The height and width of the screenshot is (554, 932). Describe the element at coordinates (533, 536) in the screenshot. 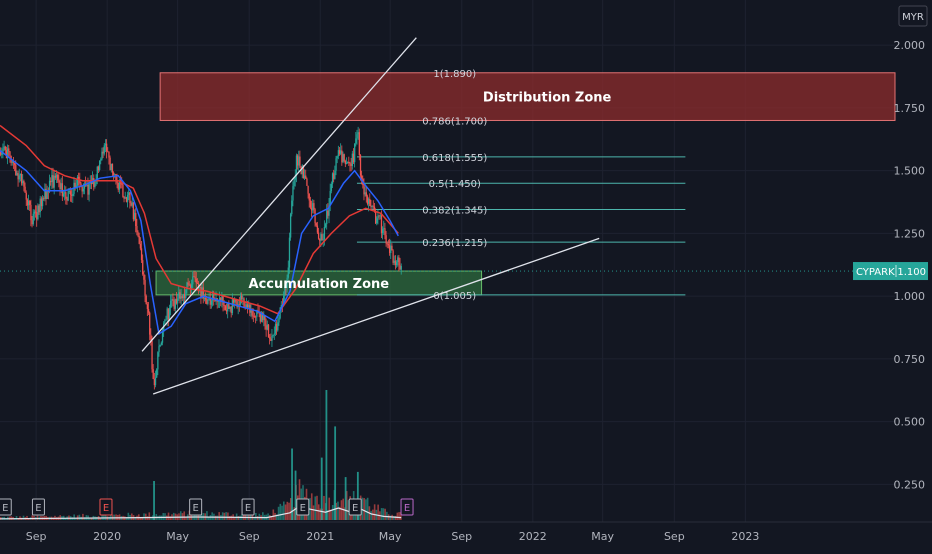

I see `time-tick-label: 2022` at that location.